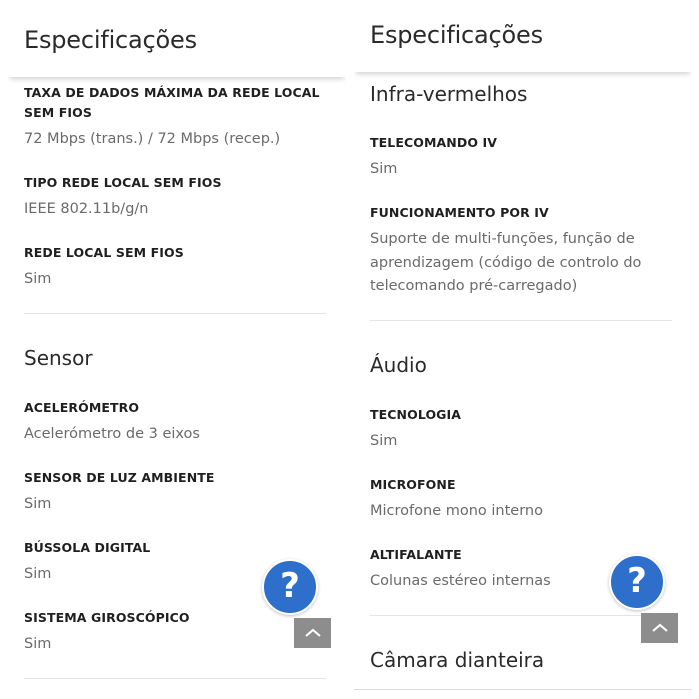  Describe the element at coordinates (502, 239) in the screenshot. I see `spec-value-ir-function-line1: Suporte de multi-funções, função de` at that location.